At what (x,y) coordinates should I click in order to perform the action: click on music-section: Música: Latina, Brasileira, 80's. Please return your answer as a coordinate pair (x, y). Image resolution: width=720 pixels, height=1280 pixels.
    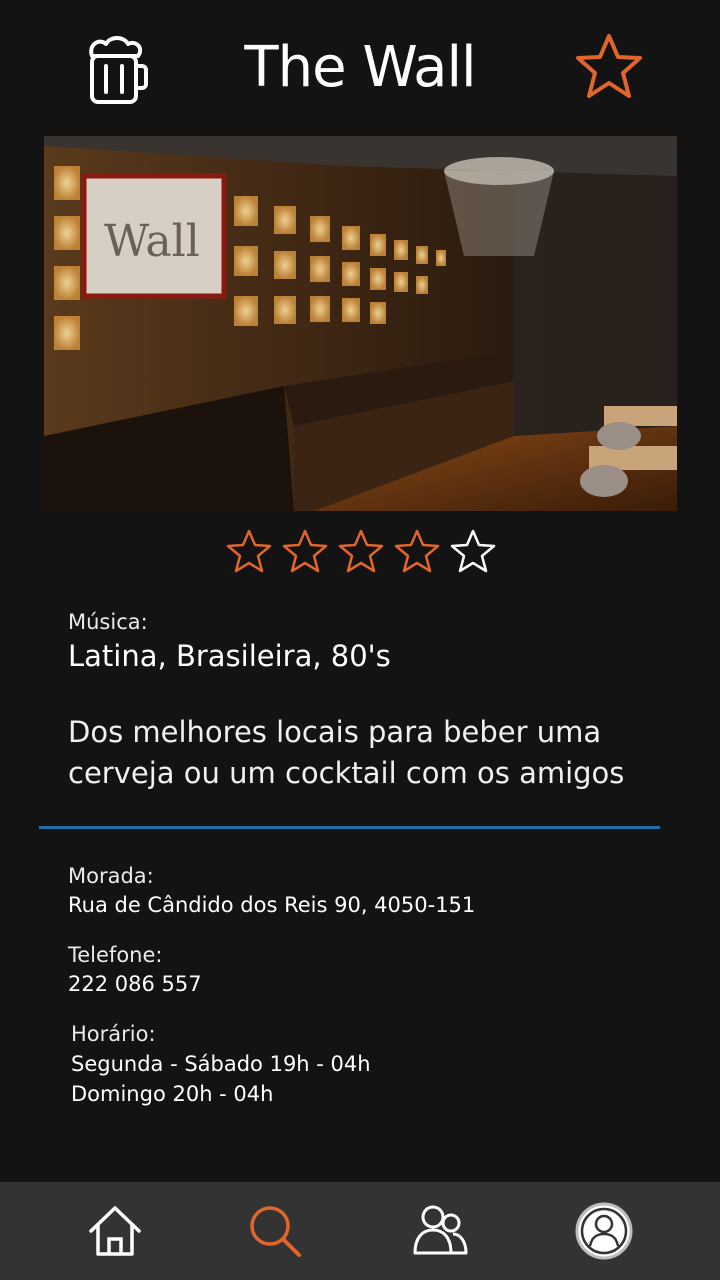
    Looking at the image, I should click on (374, 642).